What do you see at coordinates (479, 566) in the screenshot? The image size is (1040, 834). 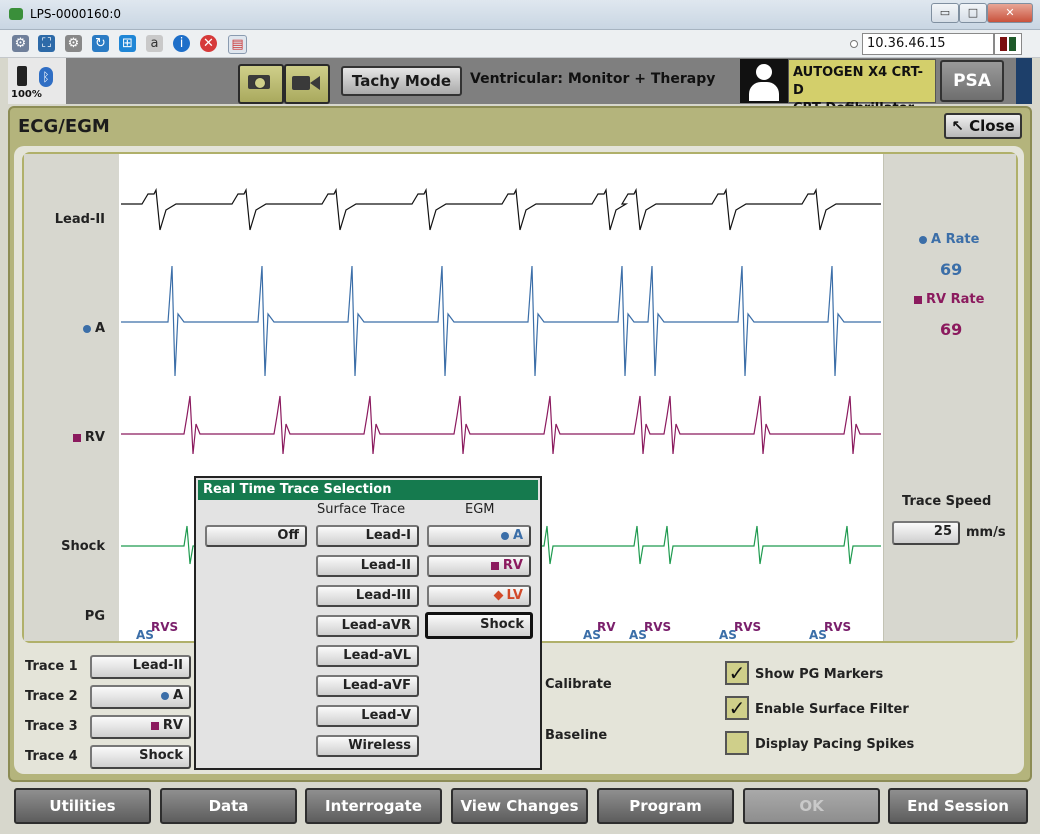 I see `egm-rv-button: RV` at bounding box center [479, 566].